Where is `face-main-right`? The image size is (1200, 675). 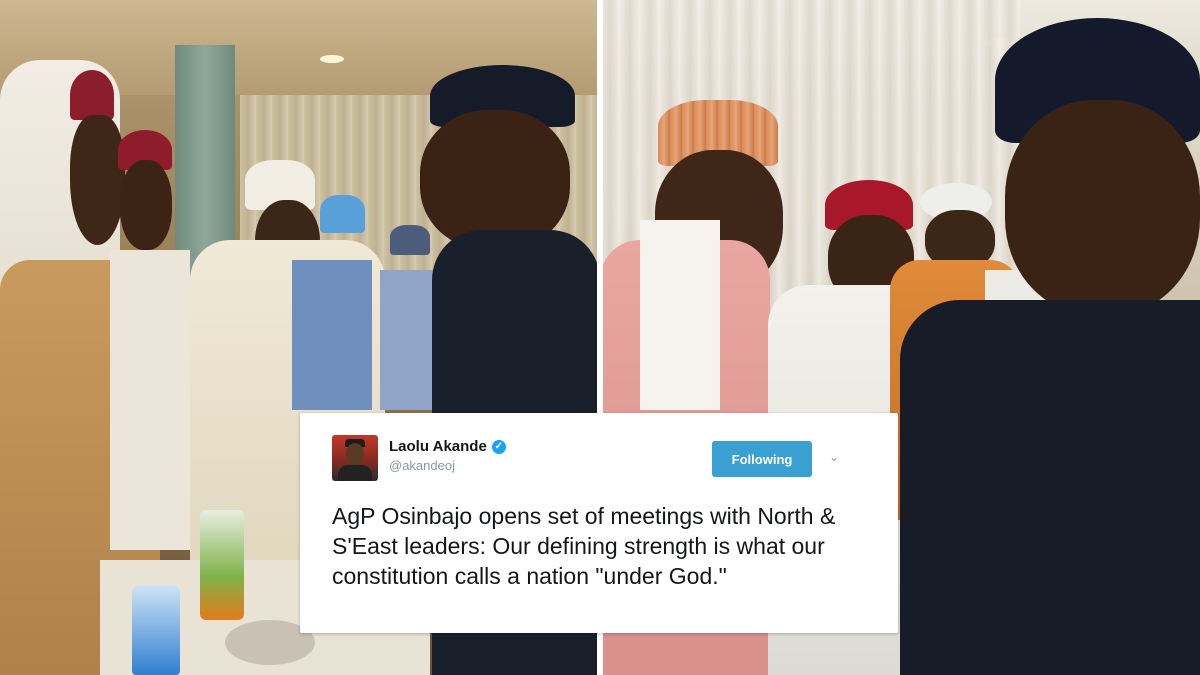 face-main-right is located at coordinates (1102, 207).